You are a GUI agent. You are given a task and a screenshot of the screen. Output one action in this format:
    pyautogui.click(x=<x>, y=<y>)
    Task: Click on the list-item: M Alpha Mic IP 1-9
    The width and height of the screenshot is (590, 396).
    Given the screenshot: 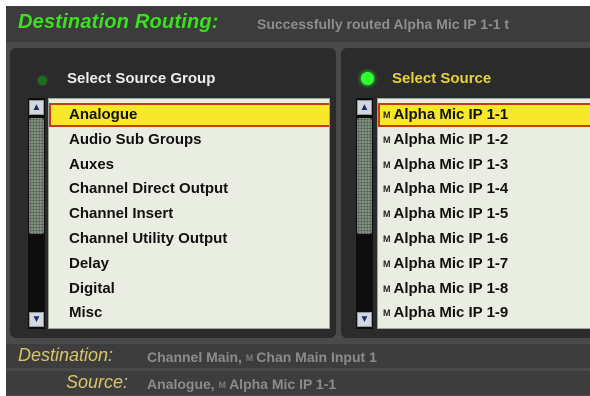 What is the action you would take?
    pyautogui.click(x=484, y=313)
    